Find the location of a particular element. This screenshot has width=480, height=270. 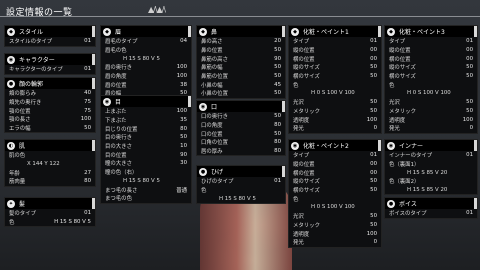

setting-row: 口の角度 80 is located at coordinates (241, 125).